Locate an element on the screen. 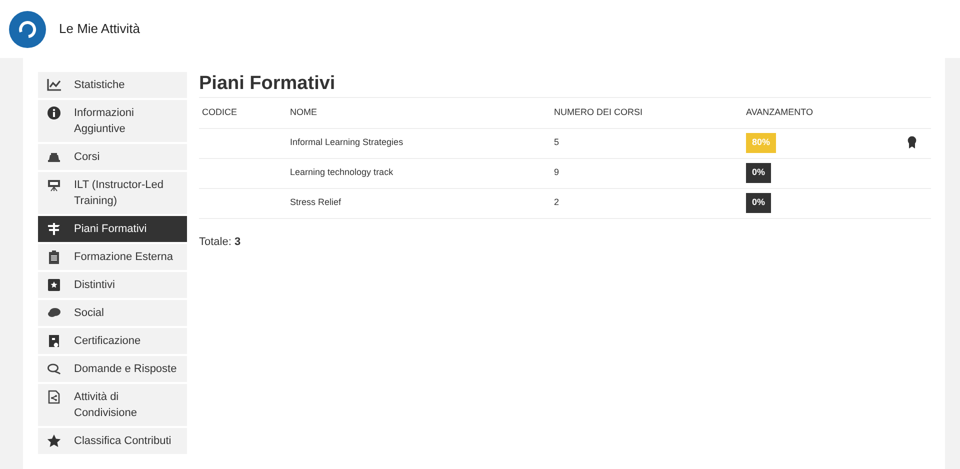  column-header: CODICE is located at coordinates (243, 113).